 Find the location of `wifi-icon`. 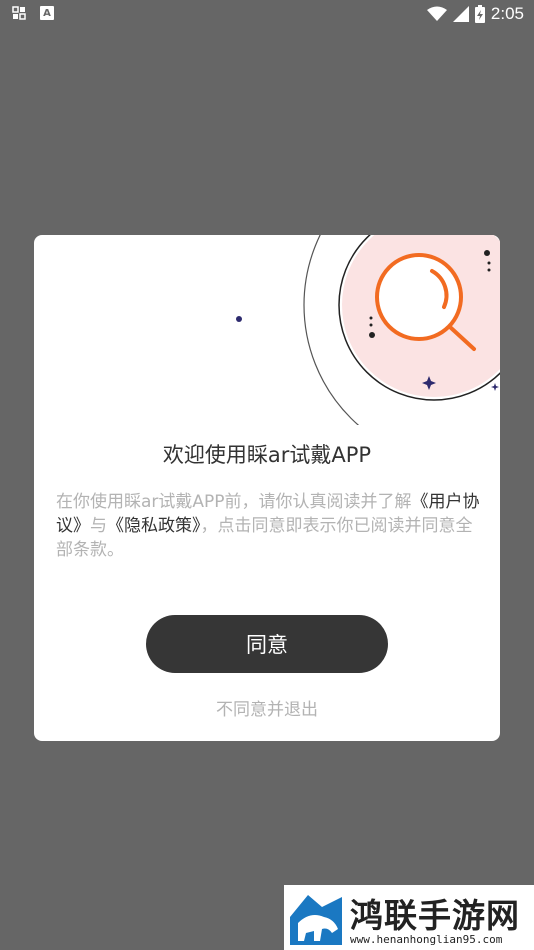

wifi-icon is located at coordinates (436, 13).